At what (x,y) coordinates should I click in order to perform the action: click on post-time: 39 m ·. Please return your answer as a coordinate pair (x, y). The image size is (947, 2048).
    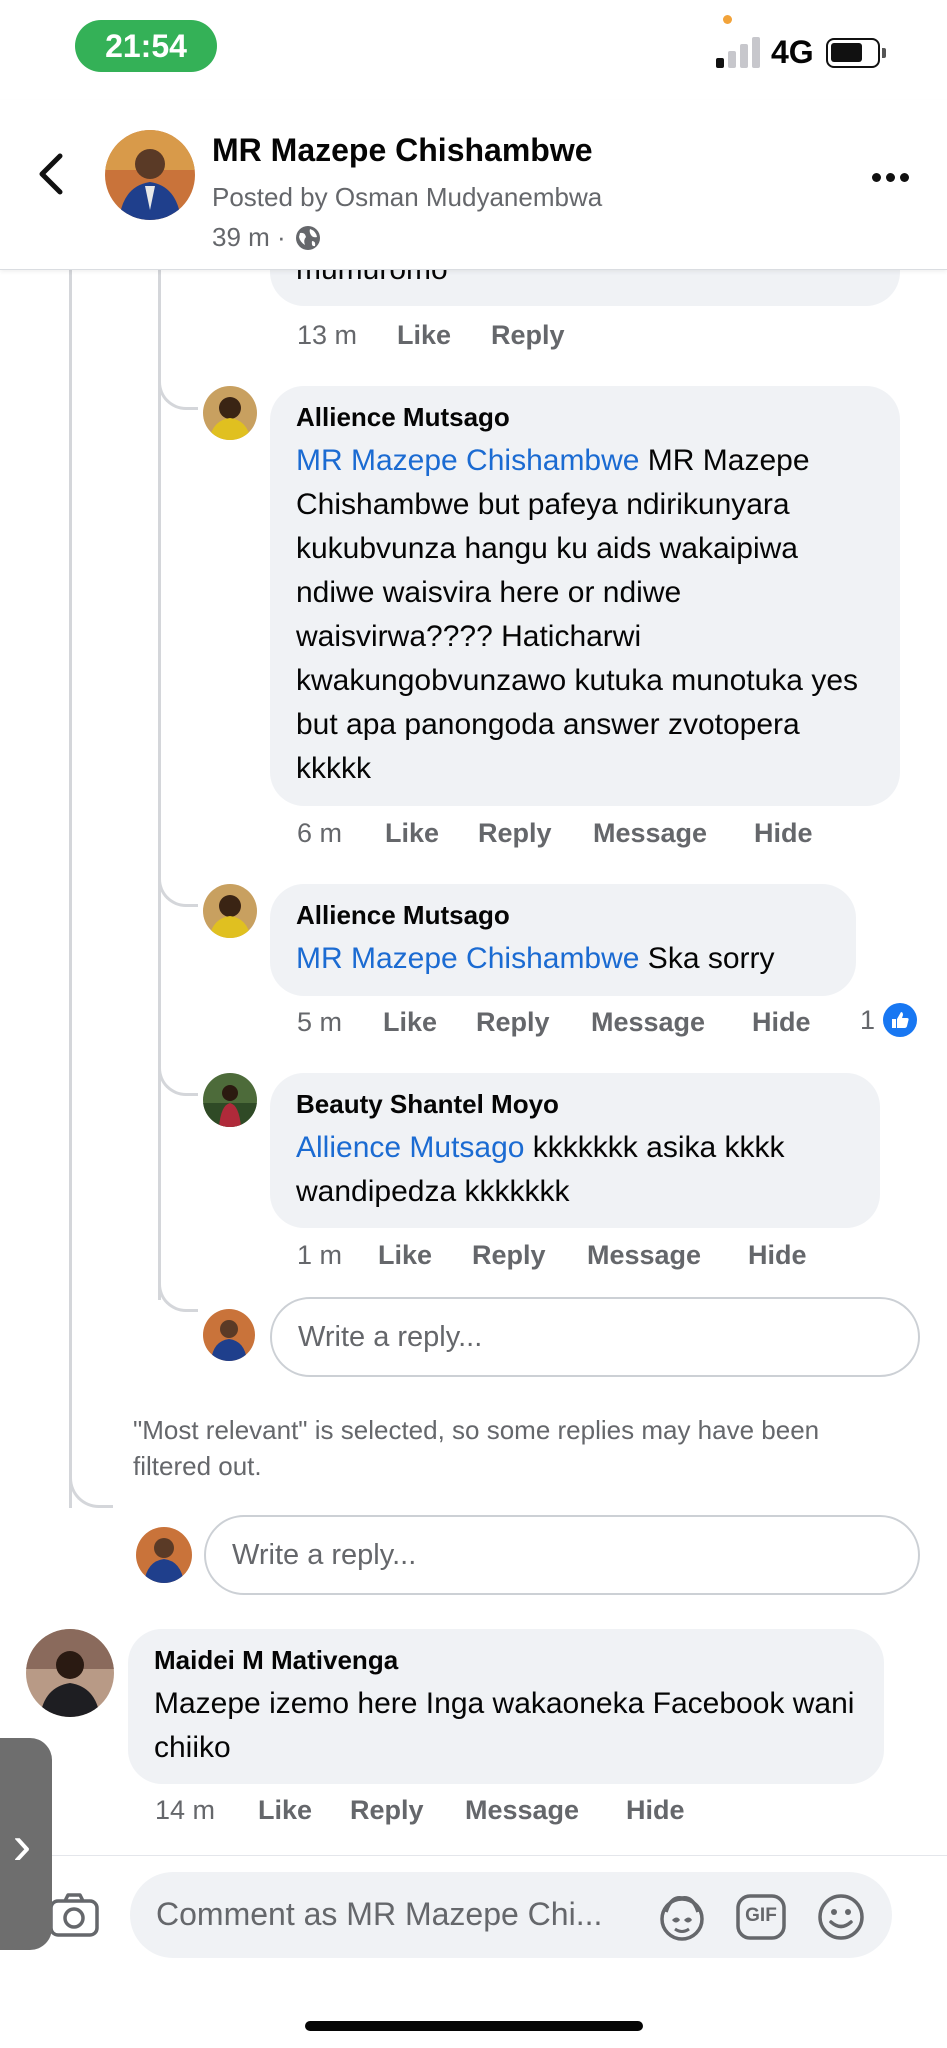
    Looking at the image, I should click on (267, 237).